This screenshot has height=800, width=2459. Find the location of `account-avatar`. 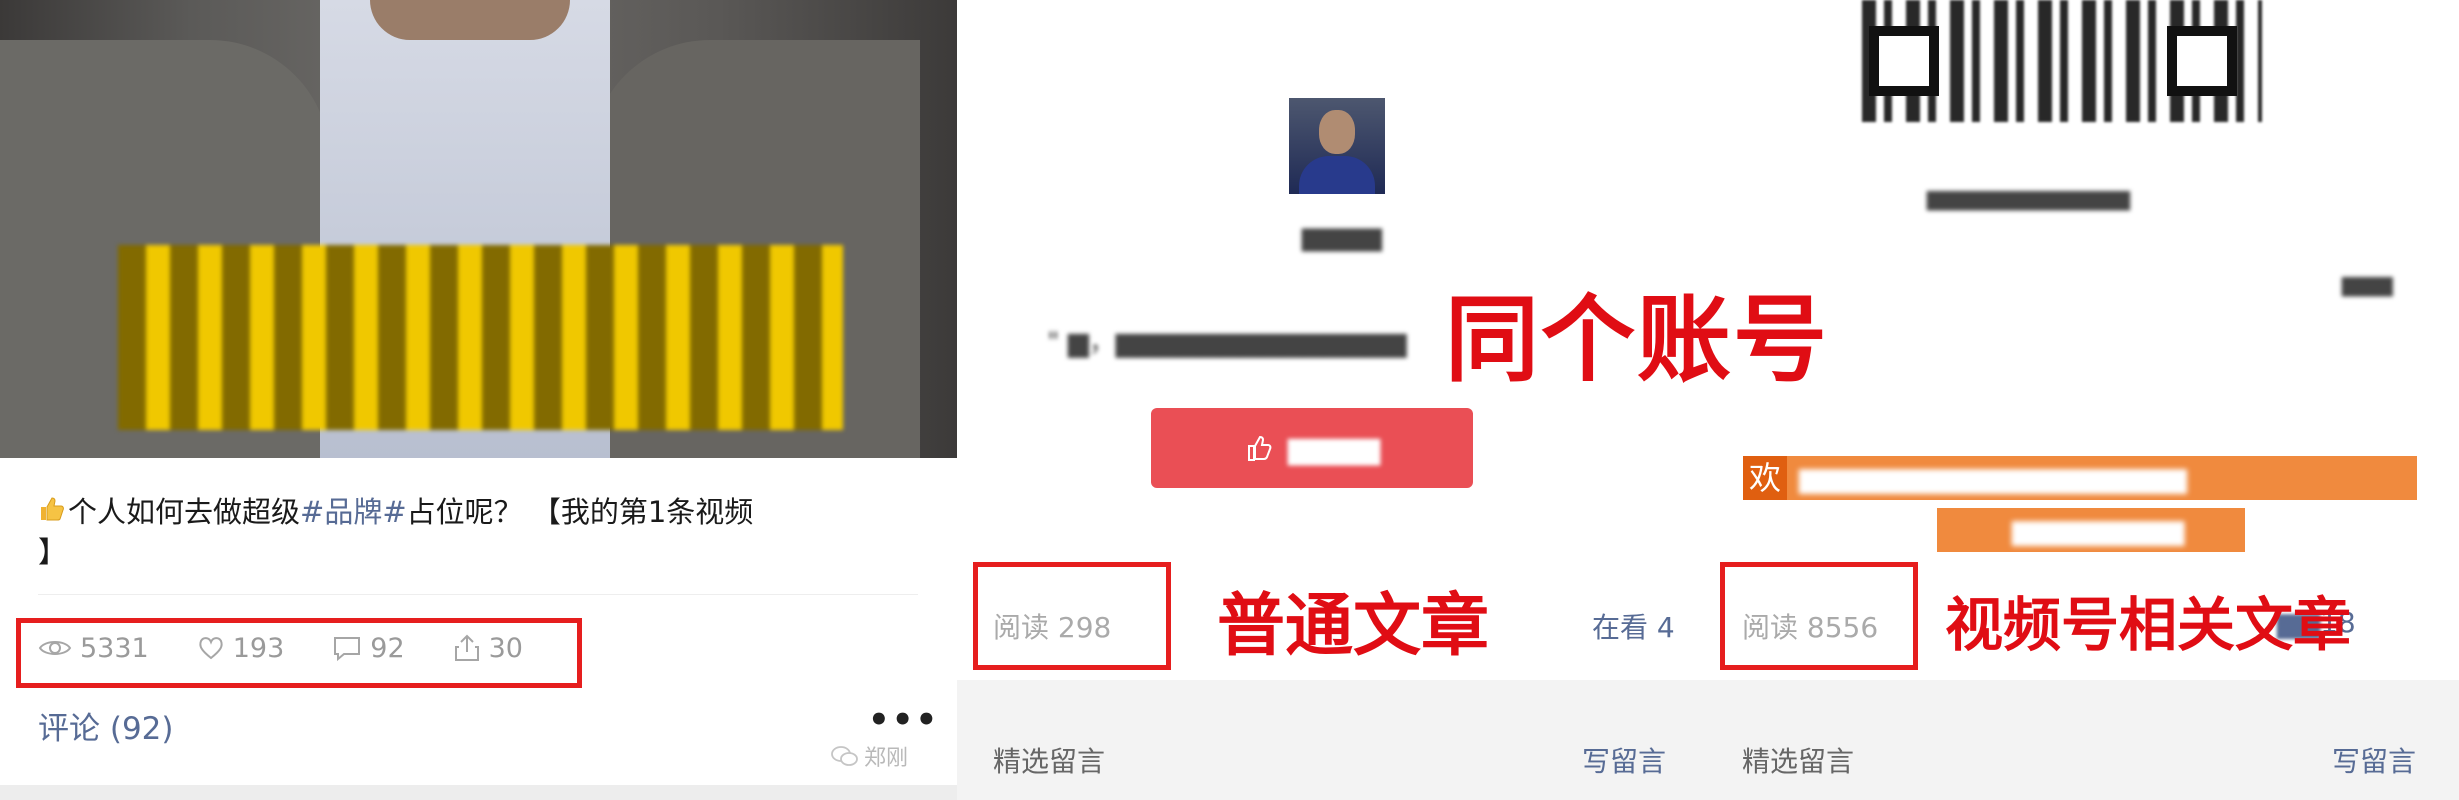

account-avatar is located at coordinates (1337, 146).